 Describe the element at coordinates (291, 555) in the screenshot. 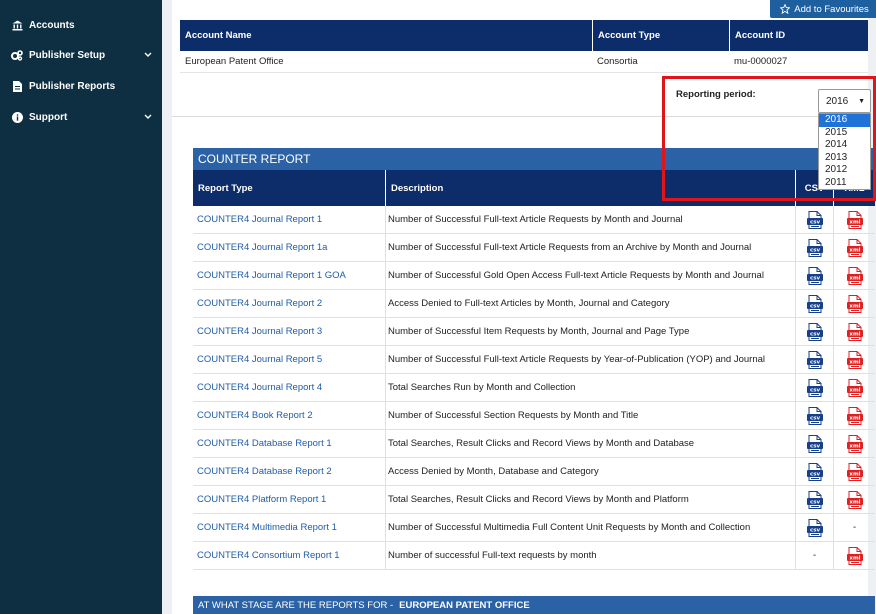

I see `report-link: COUNTER4 Consortium Report 1` at that location.